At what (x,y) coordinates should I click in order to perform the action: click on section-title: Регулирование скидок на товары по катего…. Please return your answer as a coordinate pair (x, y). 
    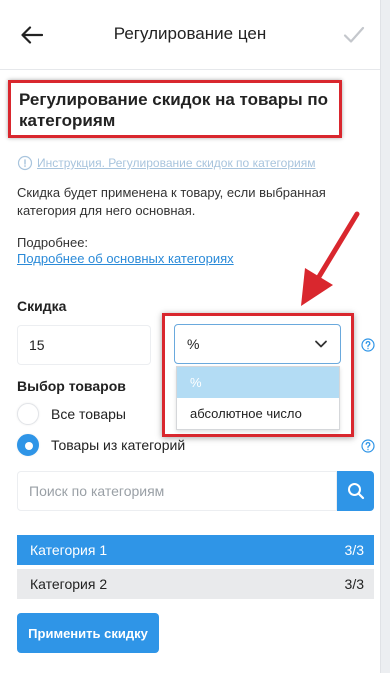
    Looking at the image, I should click on (173, 110).